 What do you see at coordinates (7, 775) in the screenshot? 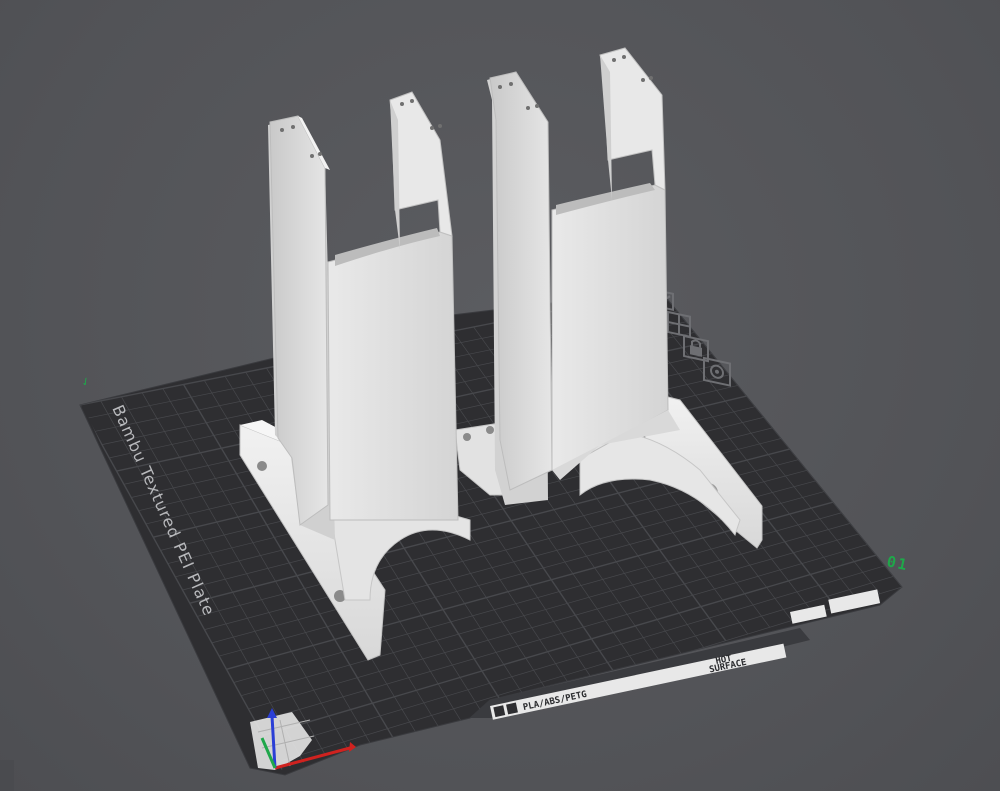
I see `corner-shade` at bounding box center [7, 775].